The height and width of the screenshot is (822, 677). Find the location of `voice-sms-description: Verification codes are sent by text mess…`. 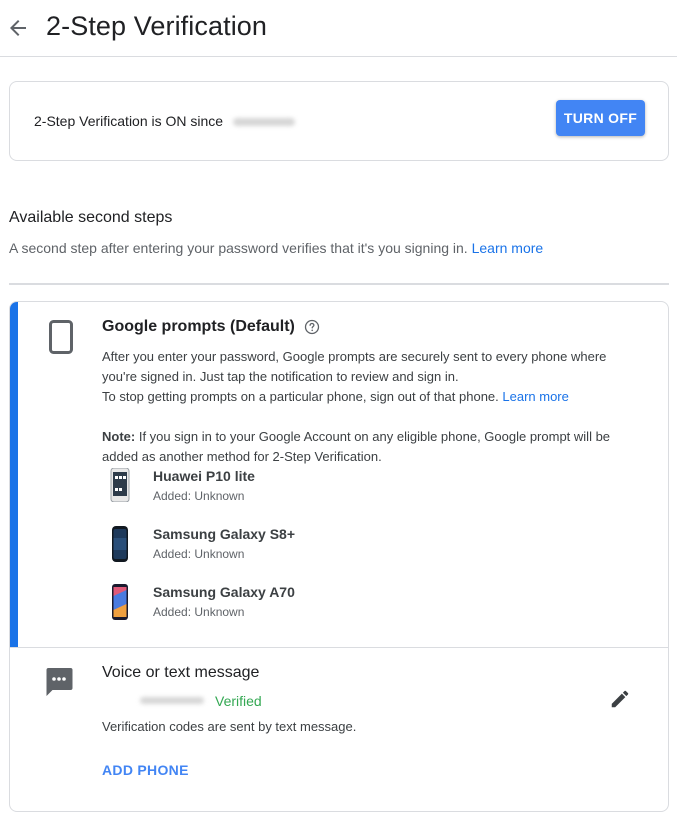

voice-sms-description: Verification codes are sent by text mess… is located at coordinates (229, 726).